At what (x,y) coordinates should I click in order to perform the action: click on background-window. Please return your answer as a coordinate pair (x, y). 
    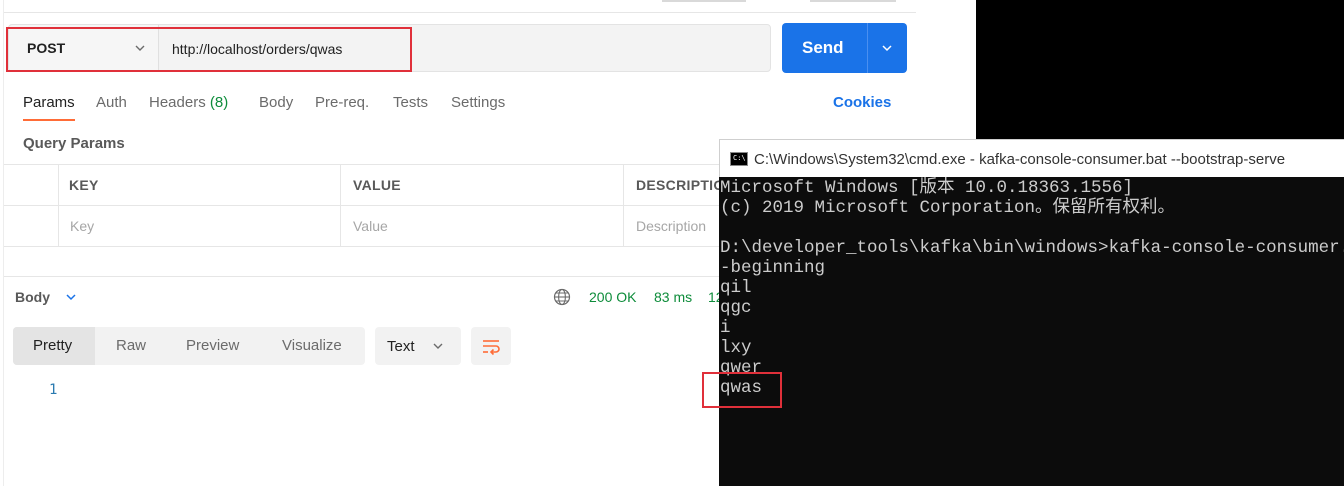
    Looking at the image, I should click on (1160, 70).